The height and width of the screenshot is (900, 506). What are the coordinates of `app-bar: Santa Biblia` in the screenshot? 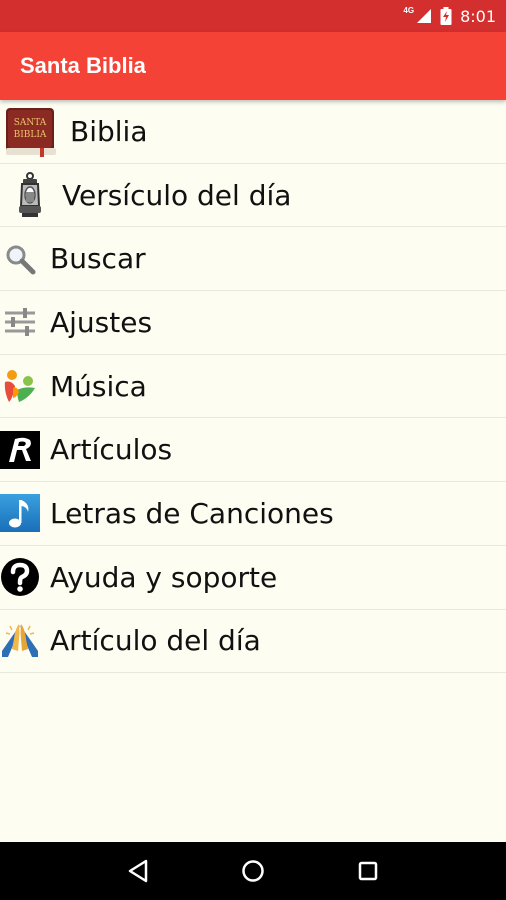 It's located at (253, 66).